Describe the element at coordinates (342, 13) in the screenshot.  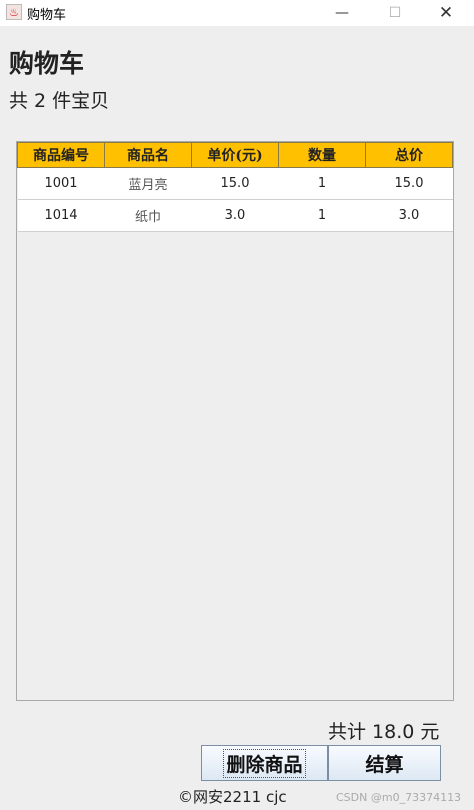
I see `minimize-button: —` at that location.